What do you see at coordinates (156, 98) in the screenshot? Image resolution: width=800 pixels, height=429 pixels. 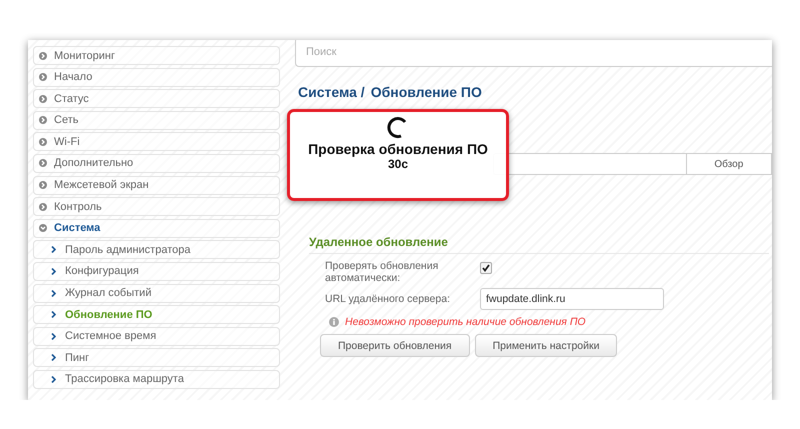 I see `sidebar-item: Статус` at bounding box center [156, 98].